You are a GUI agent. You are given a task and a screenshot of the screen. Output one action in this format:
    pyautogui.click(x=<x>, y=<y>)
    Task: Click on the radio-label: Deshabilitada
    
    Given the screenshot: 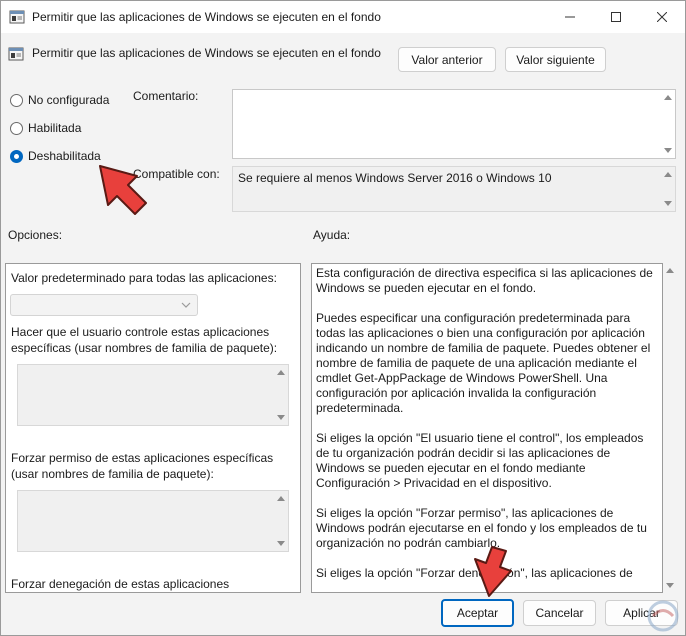 What is the action you would take?
    pyautogui.click(x=64, y=156)
    